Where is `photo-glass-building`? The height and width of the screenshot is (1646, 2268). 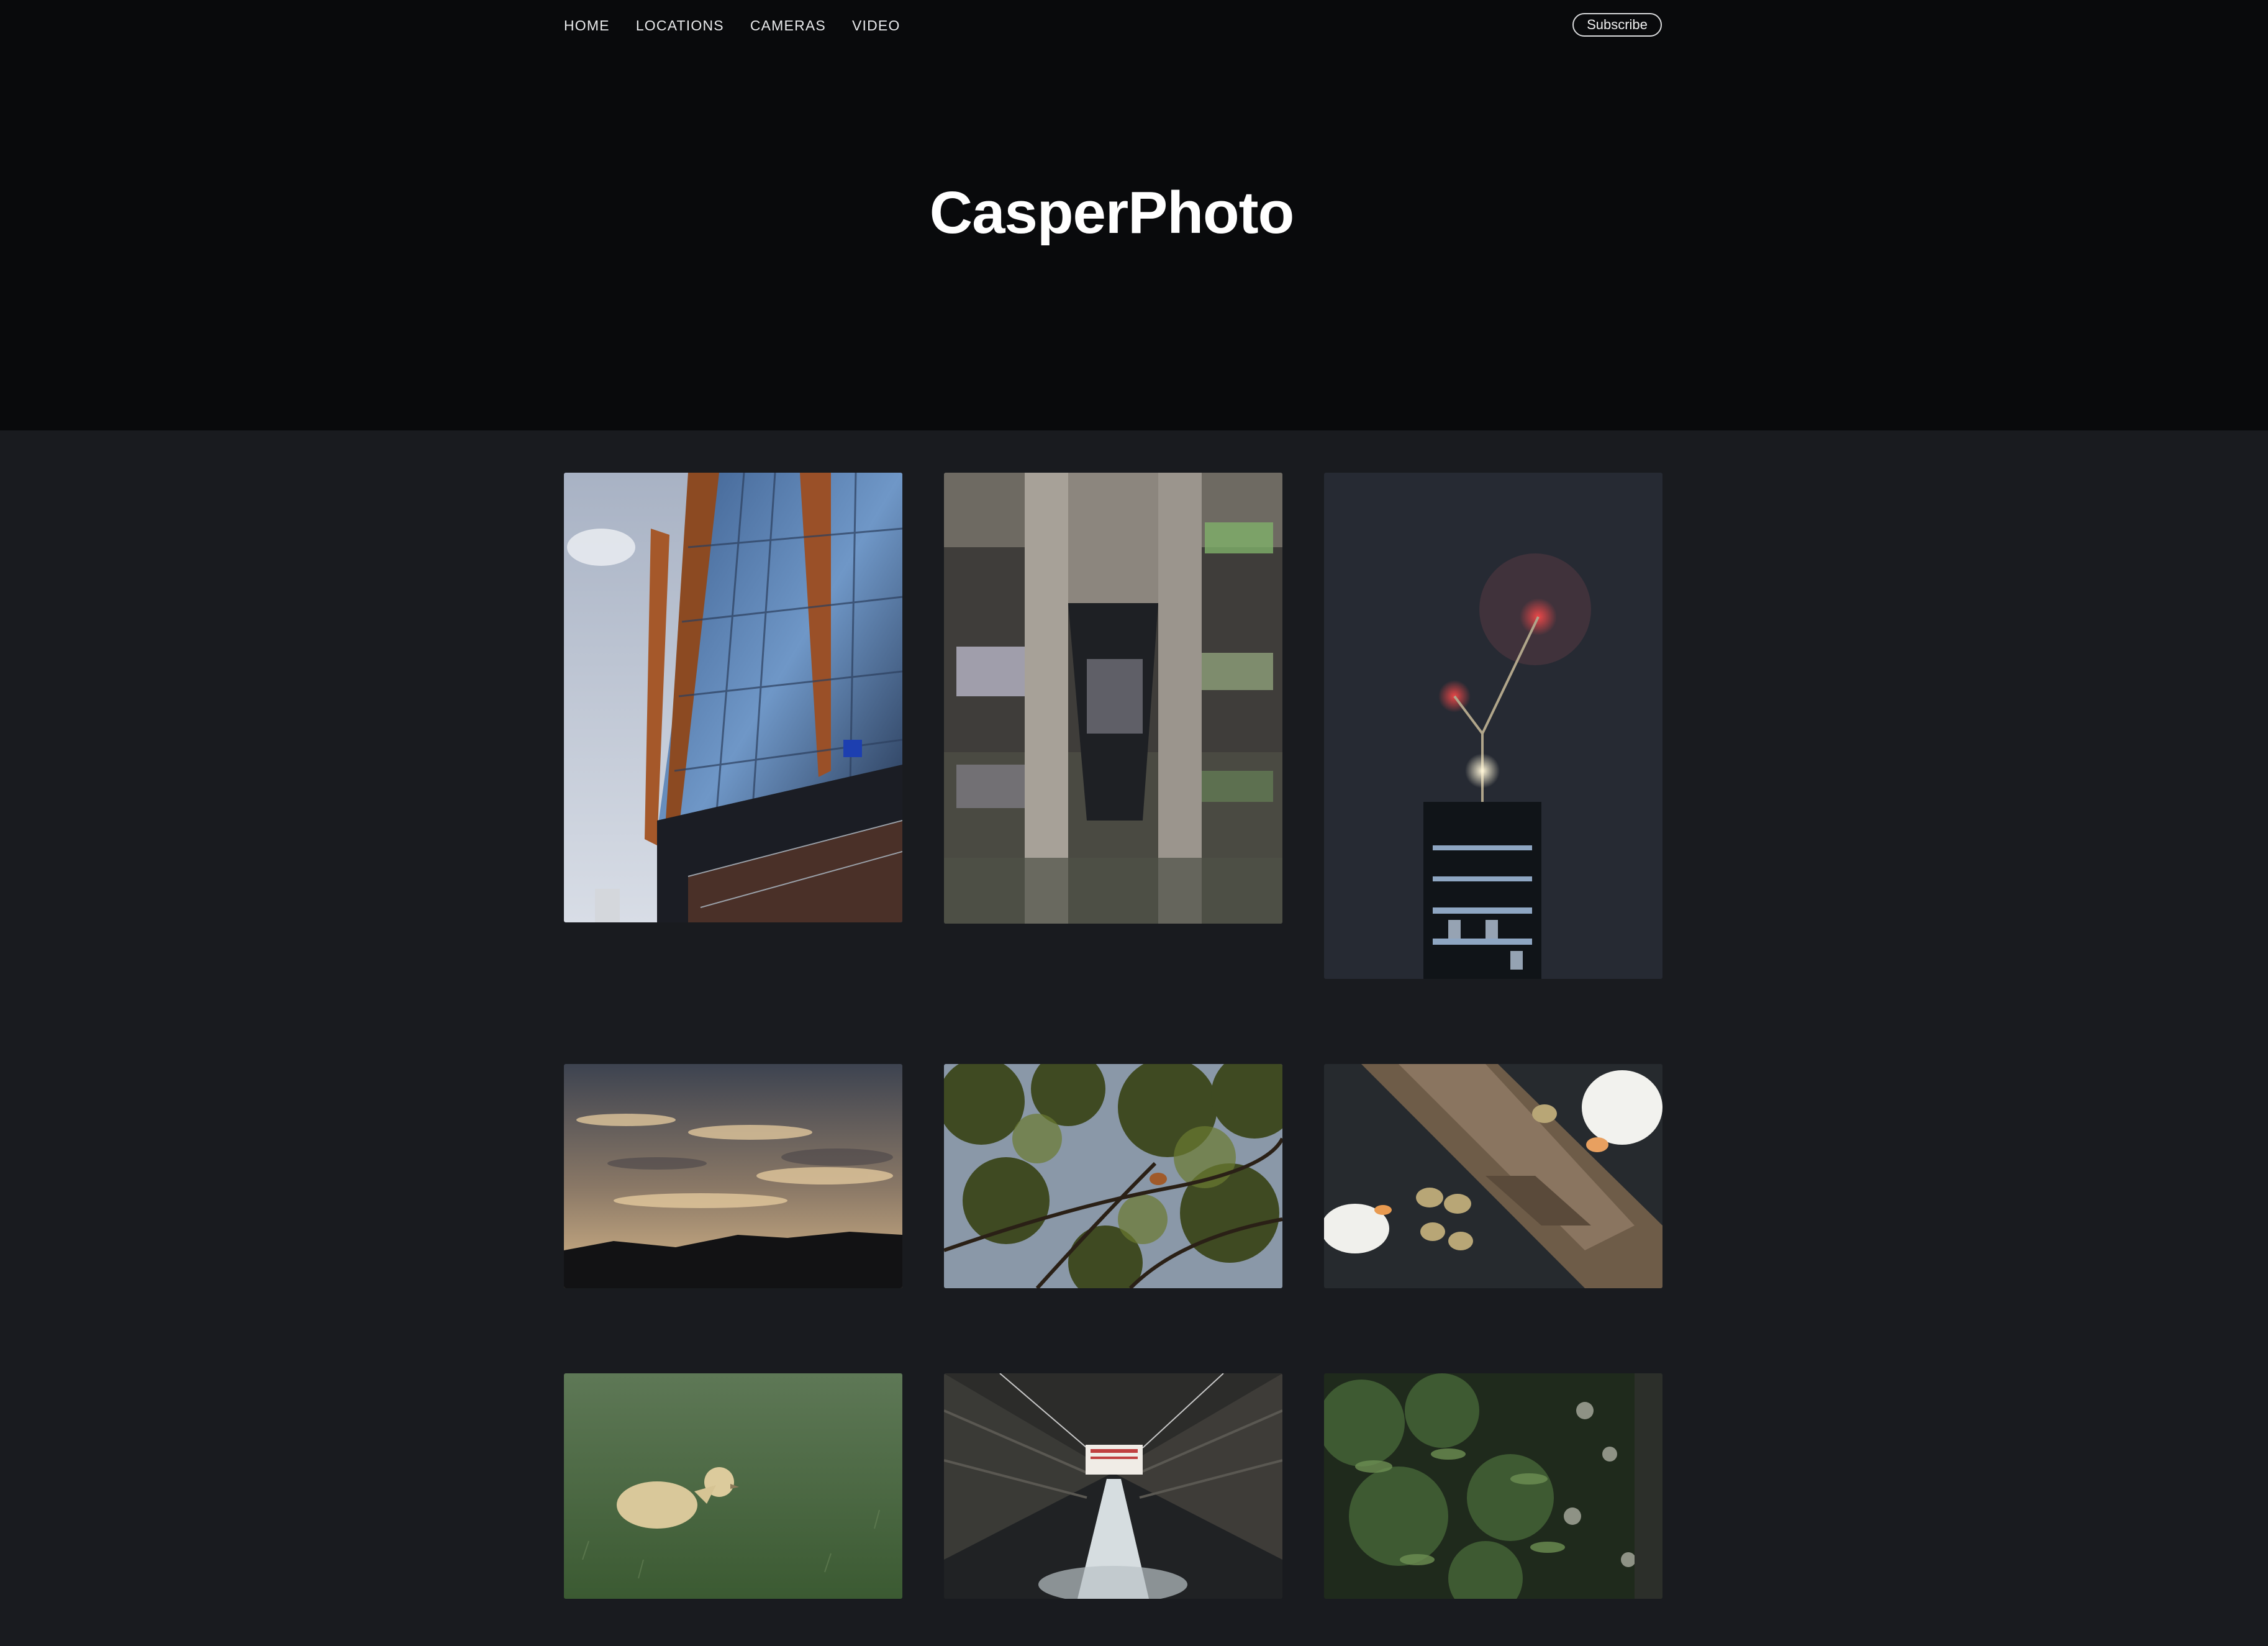
photo-glass-building is located at coordinates (733, 698).